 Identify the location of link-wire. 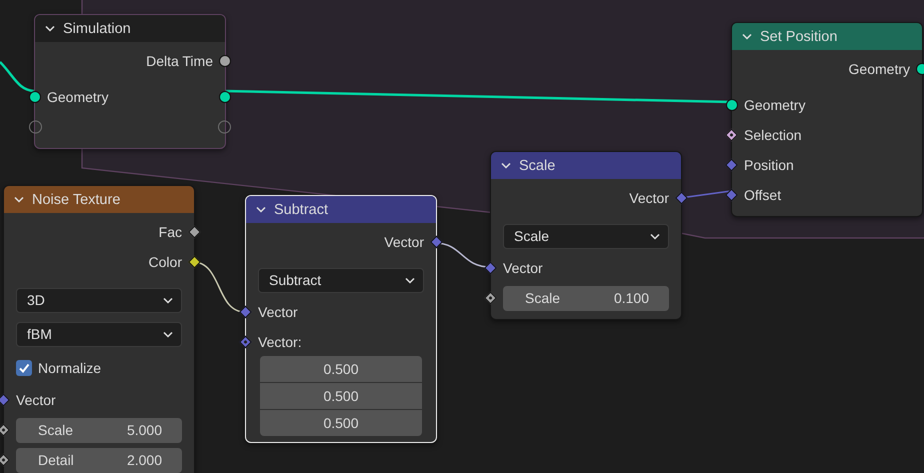
(17, 76).